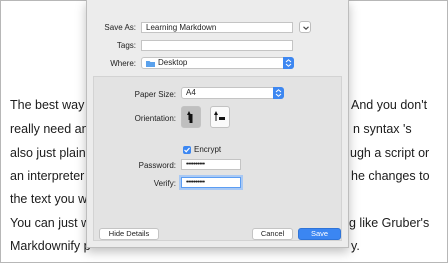 This screenshot has height=263, width=448. I want to click on doc-line-4-right: he changes to, so click(390, 176).